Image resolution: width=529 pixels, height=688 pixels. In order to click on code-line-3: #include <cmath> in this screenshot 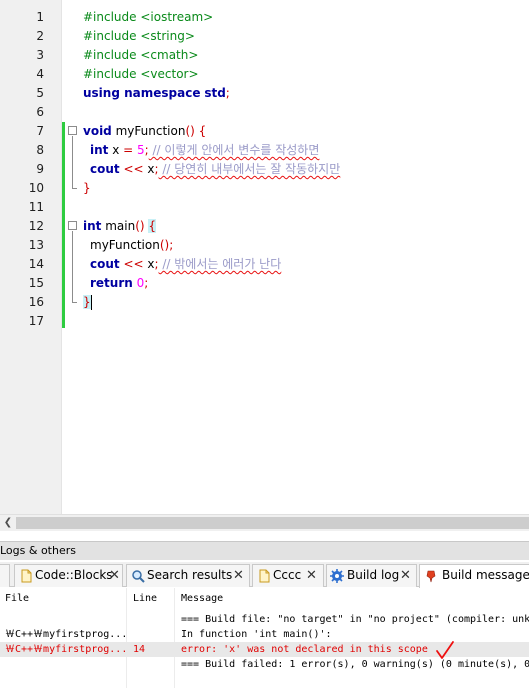, I will do `click(140, 55)`.